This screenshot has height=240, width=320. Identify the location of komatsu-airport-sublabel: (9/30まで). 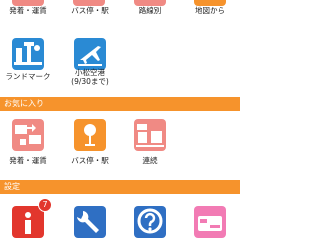
(90, 81).